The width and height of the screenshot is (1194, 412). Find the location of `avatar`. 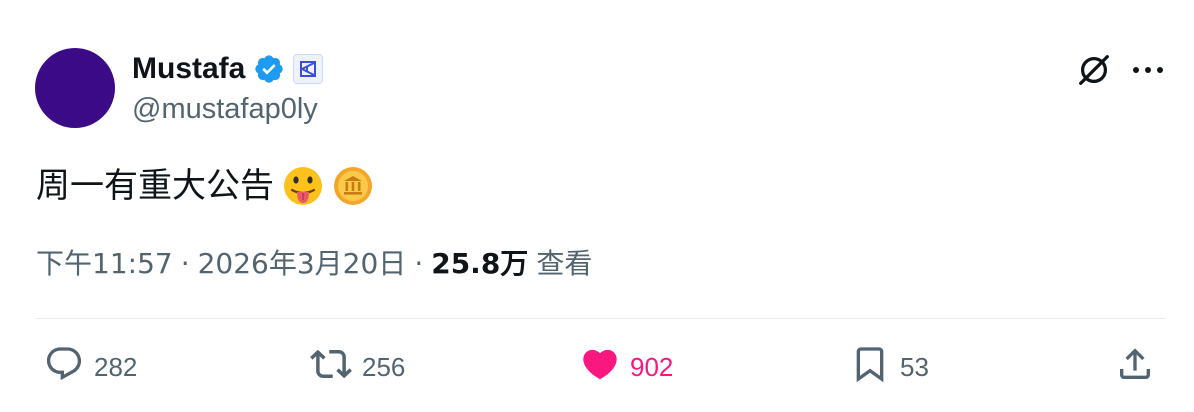

avatar is located at coordinates (75, 88).